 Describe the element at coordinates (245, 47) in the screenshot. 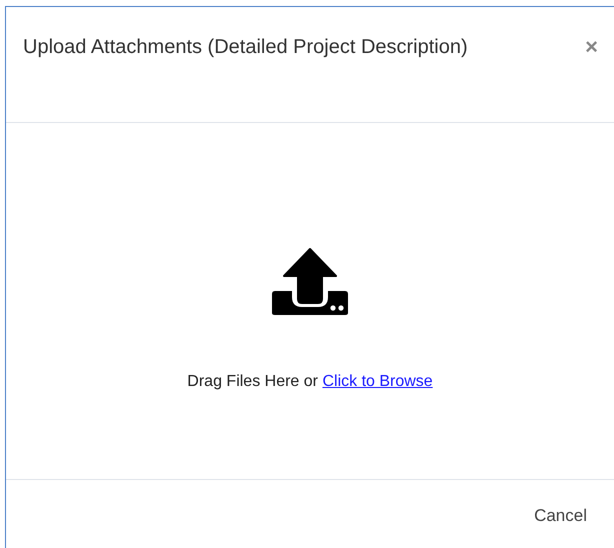

I see `dialog-title: Upload Attachments (Detailed Project Description)` at that location.